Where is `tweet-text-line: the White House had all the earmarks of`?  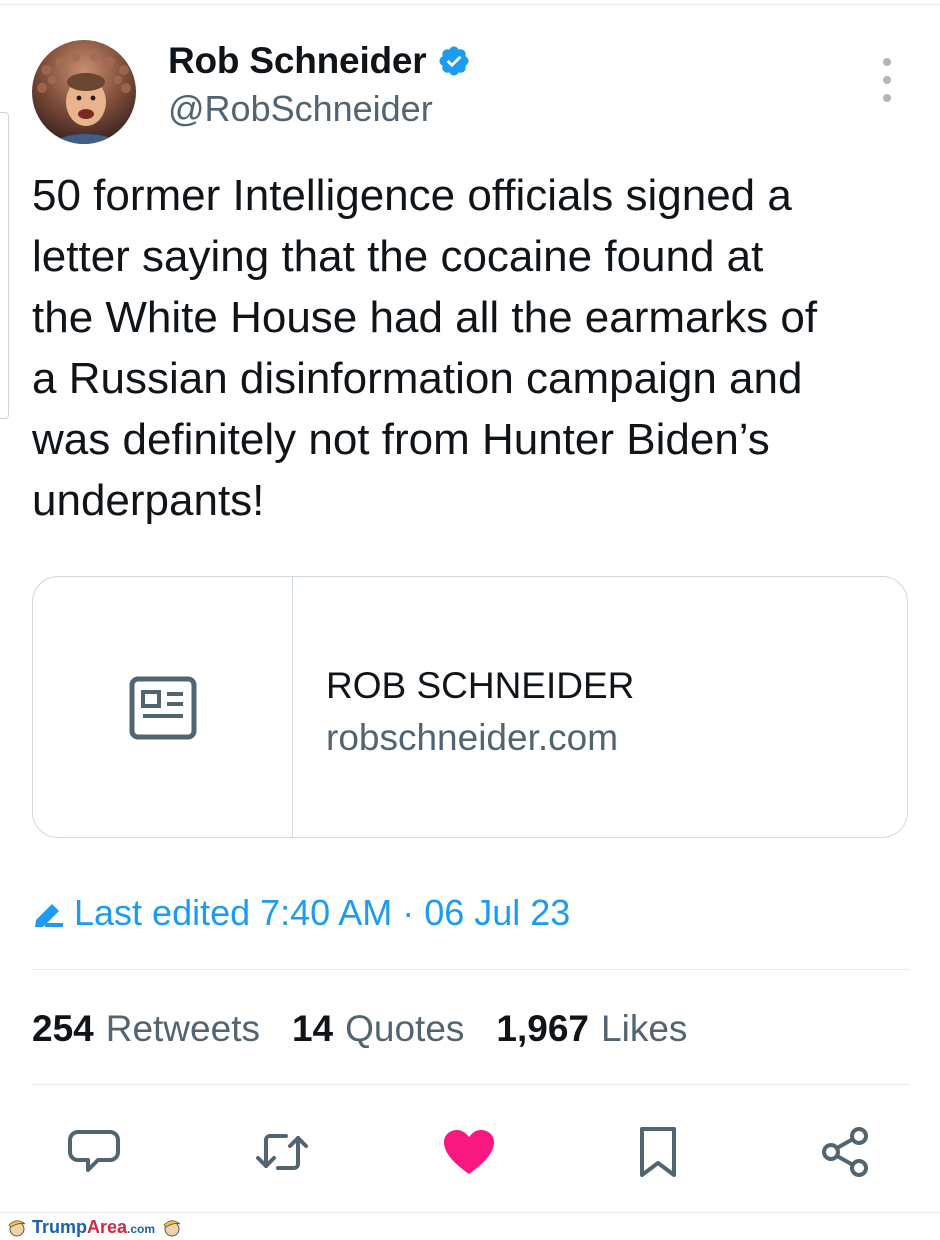 tweet-text-line: the White House had all the earmarks of is located at coordinates (425, 317).